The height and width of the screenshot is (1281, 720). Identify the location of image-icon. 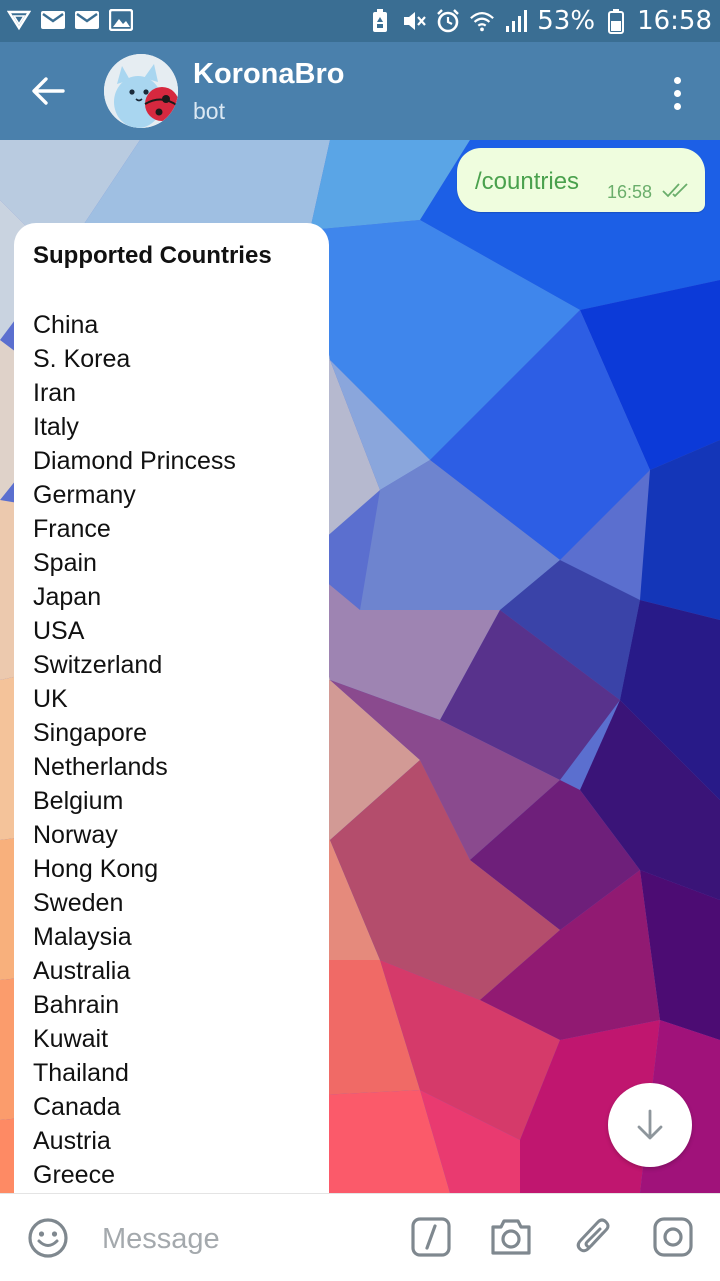
(121, 20).